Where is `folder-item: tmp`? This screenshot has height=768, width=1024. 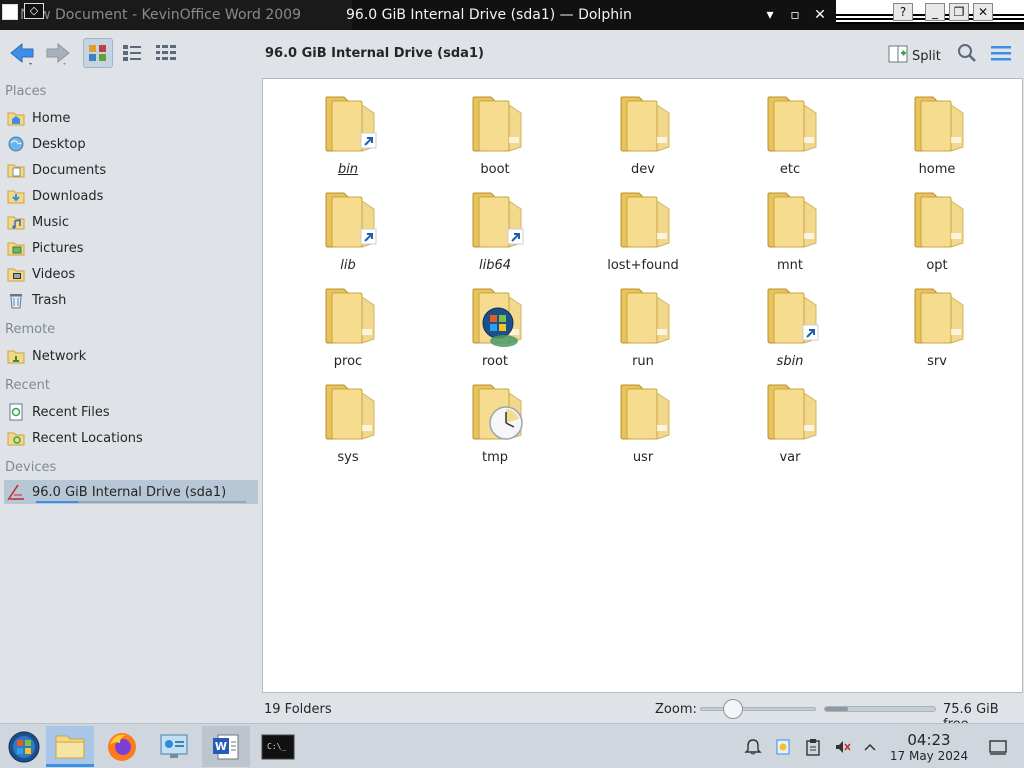 folder-item: tmp is located at coordinates (495, 419).